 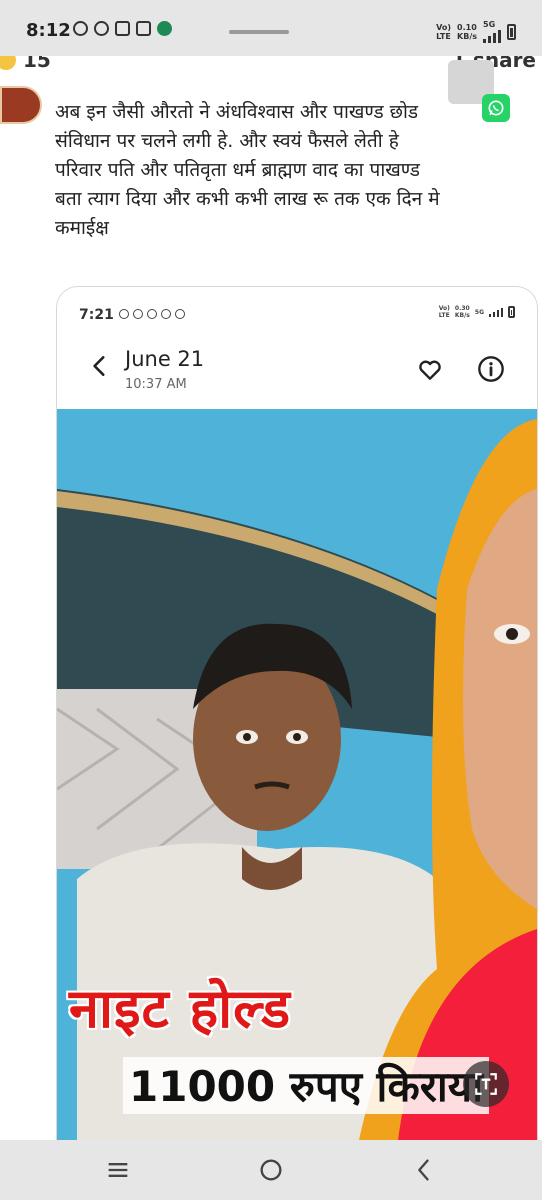 I want to click on network-type: 5G, so click(x=489, y=24).